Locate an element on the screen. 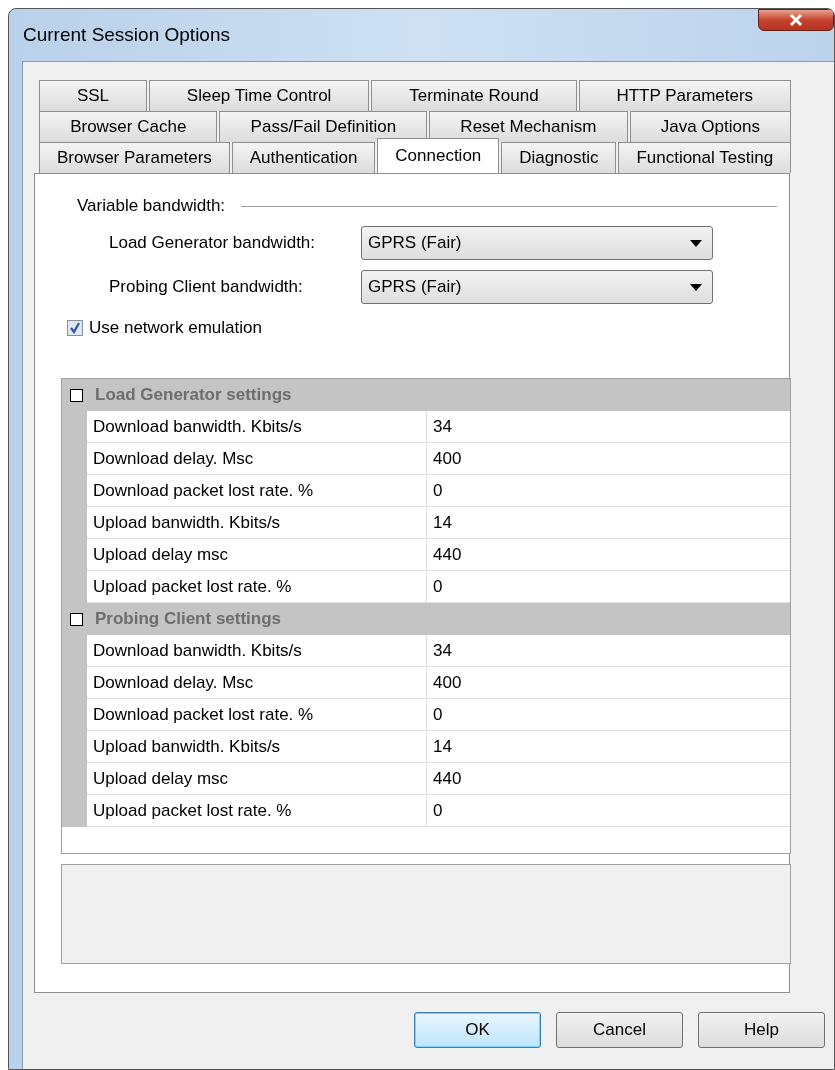 The image size is (835, 1070). checkbox-label: Use network emulation is located at coordinates (175, 328).